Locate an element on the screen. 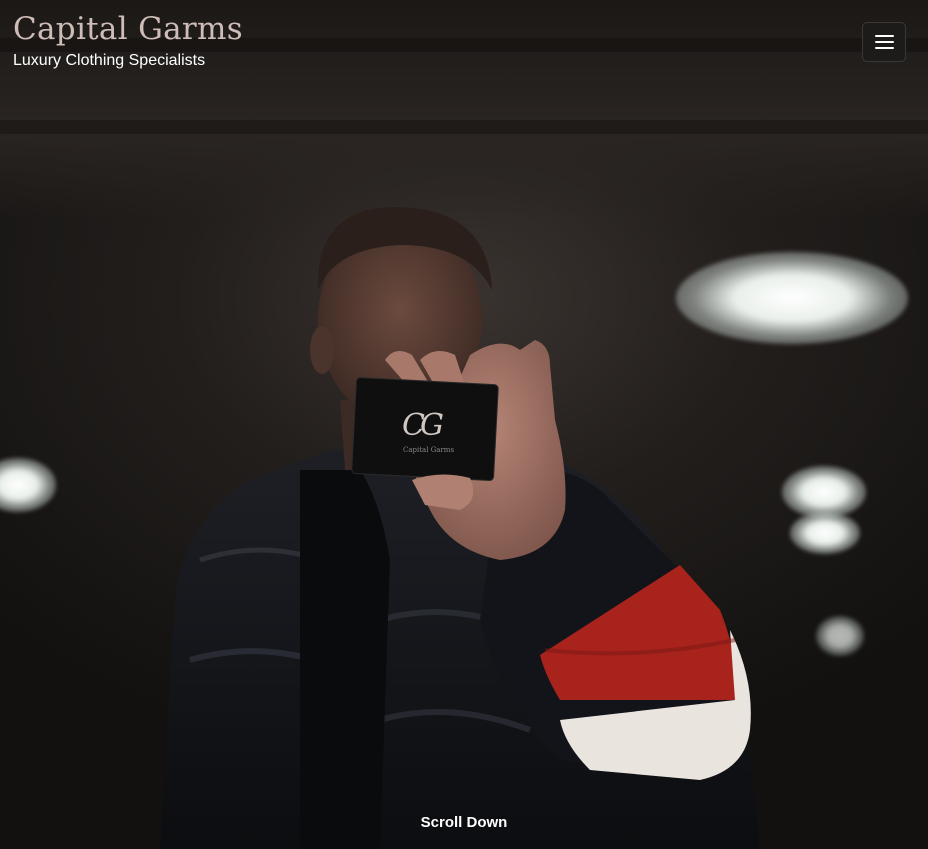  brand-tagline: Luxury Clothing Specialists is located at coordinates (109, 60).